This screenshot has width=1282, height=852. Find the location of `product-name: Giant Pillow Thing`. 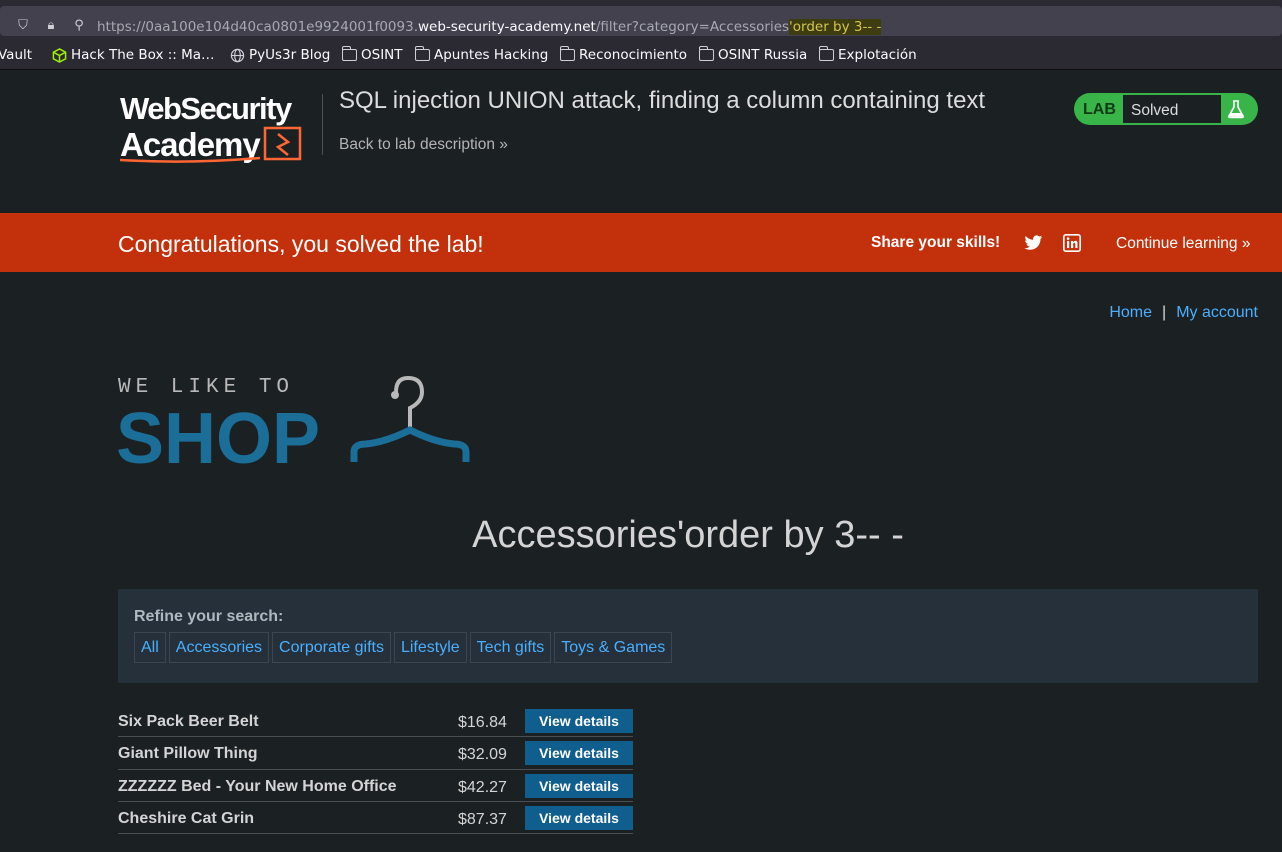

product-name: Giant Pillow Thing is located at coordinates (188, 754).